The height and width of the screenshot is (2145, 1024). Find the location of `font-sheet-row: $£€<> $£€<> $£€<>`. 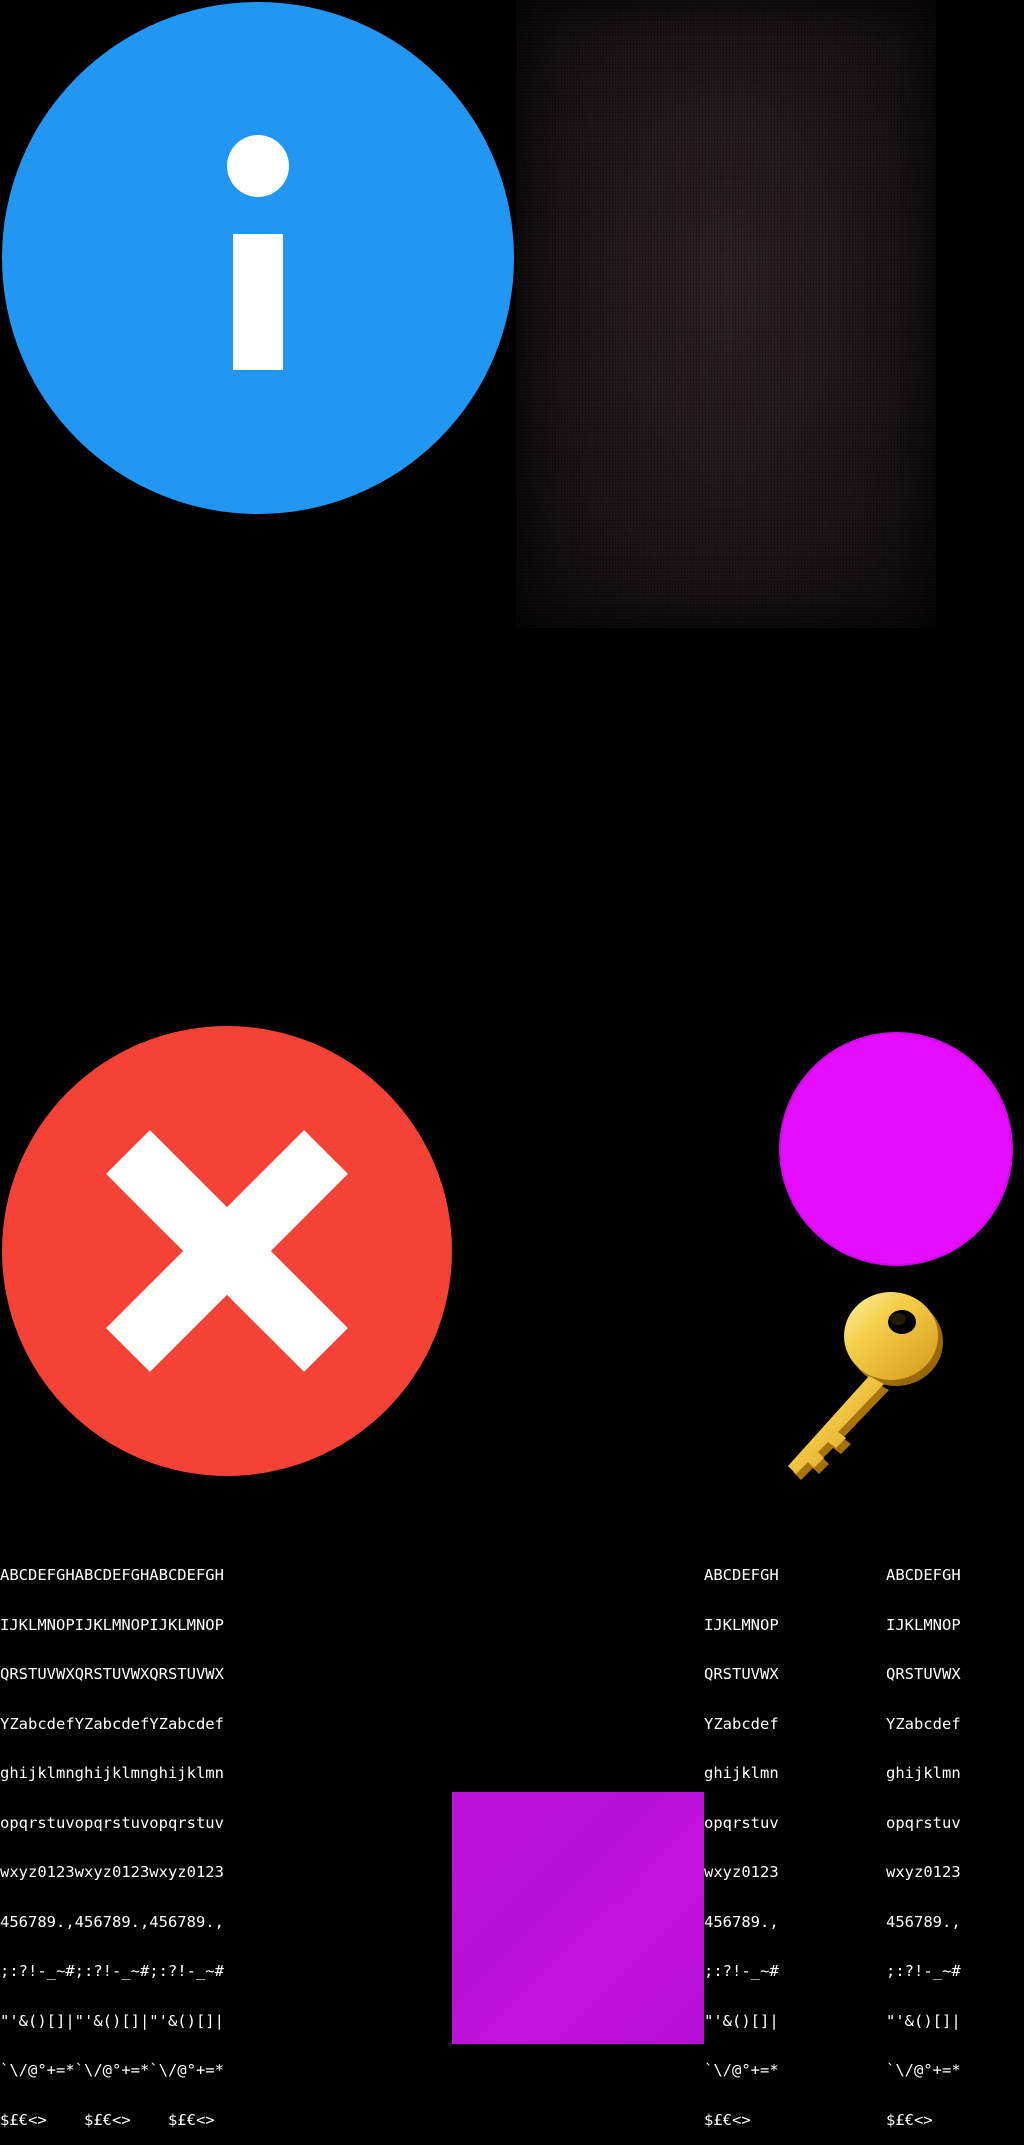

font-sheet-row: $£€<> $£€<> $£€<> is located at coordinates (112, 2119).